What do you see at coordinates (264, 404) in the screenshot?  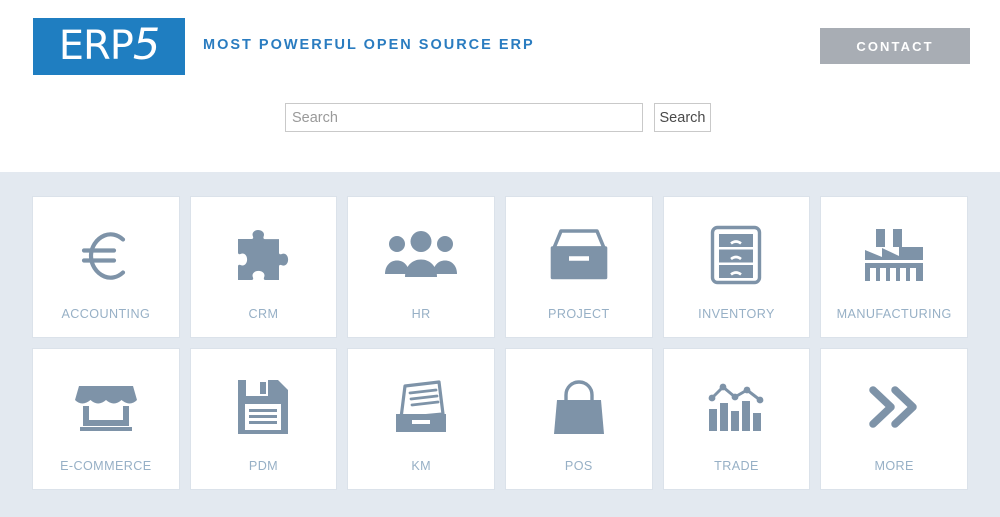 I see `floppy-disk-icon` at bounding box center [264, 404].